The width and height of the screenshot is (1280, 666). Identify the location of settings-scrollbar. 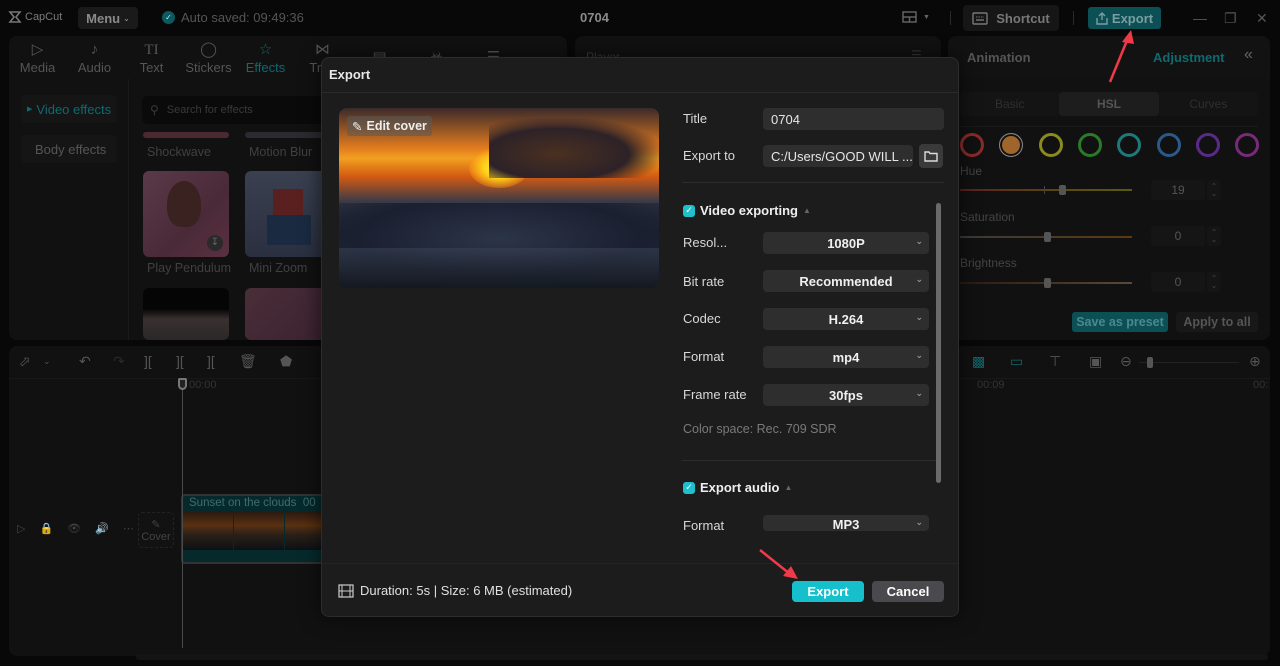
(938, 343).